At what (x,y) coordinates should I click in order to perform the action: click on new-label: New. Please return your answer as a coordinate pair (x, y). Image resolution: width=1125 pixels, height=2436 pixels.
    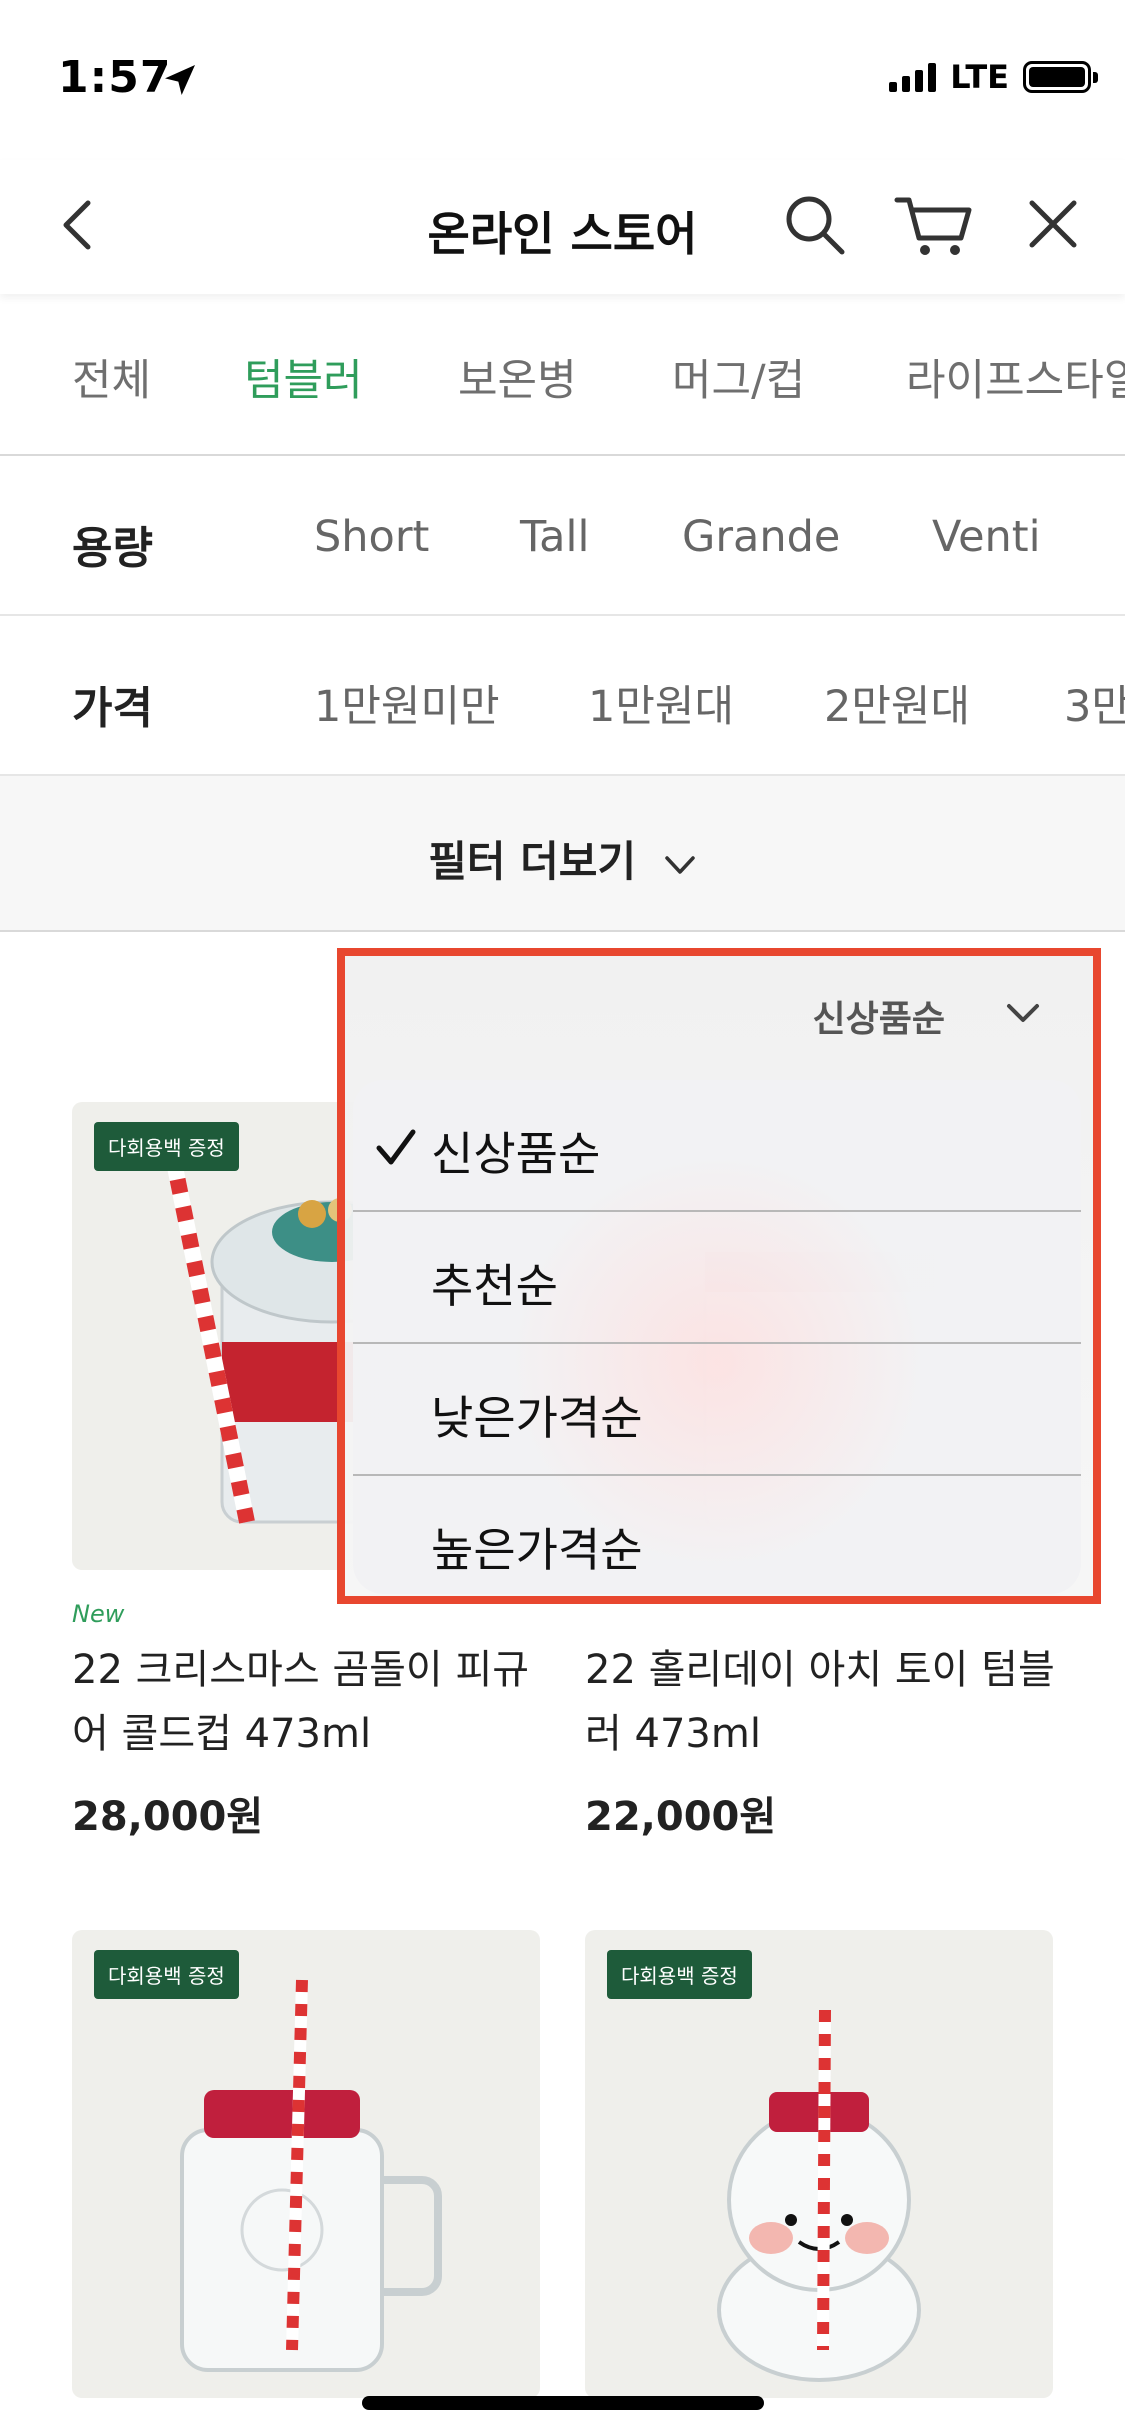
    Looking at the image, I should click on (98, 1614).